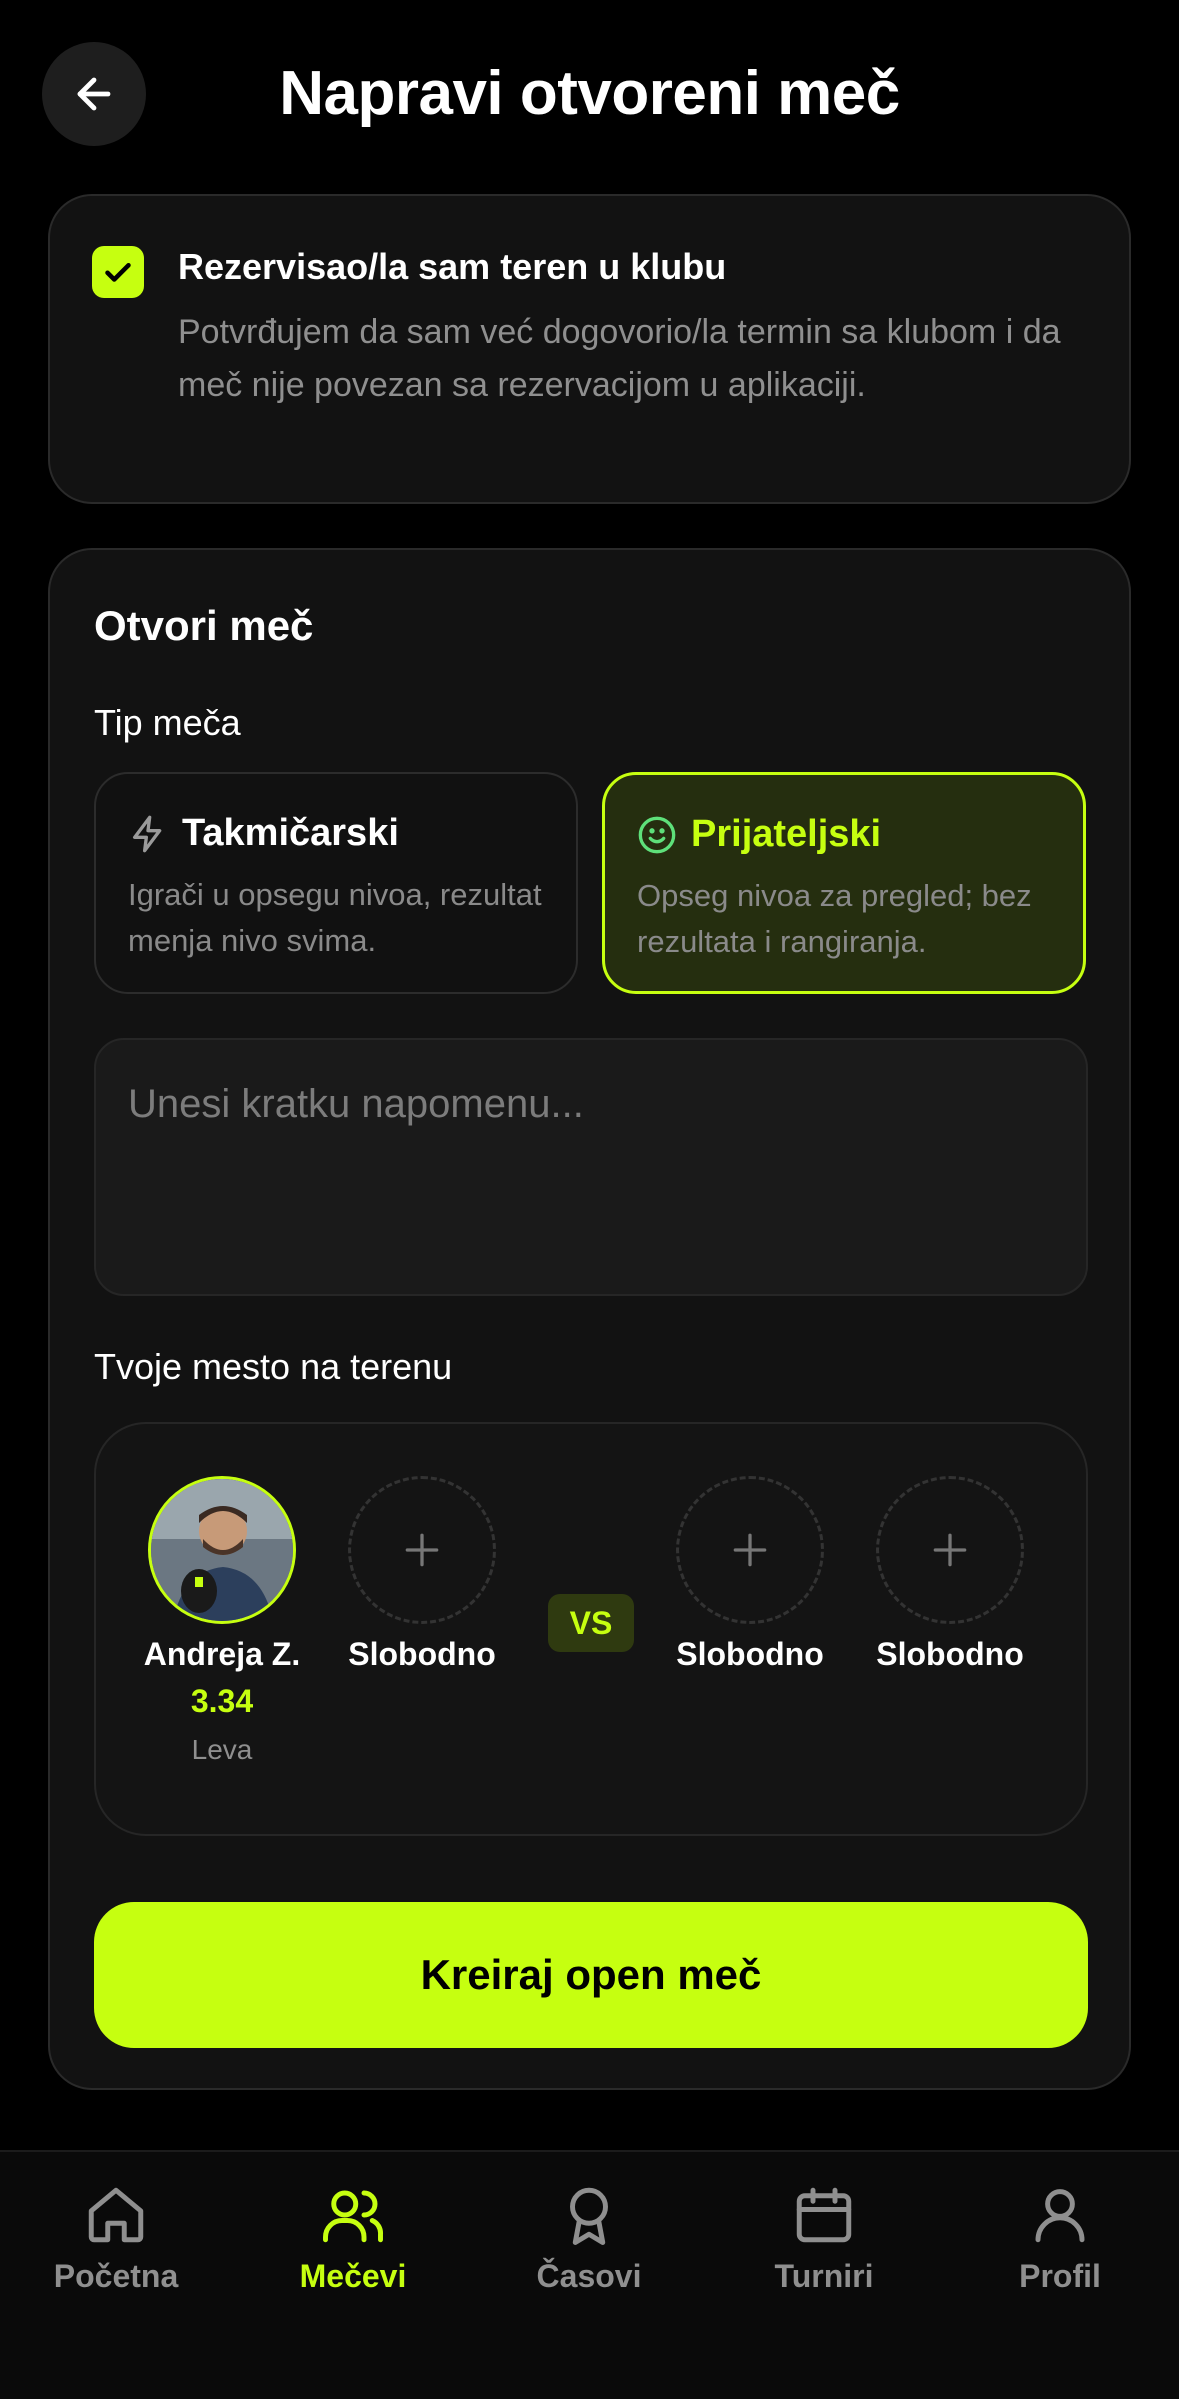 The height and width of the screenshot is (2399, 1179). I want to click on avatar, so click(222, 1550).